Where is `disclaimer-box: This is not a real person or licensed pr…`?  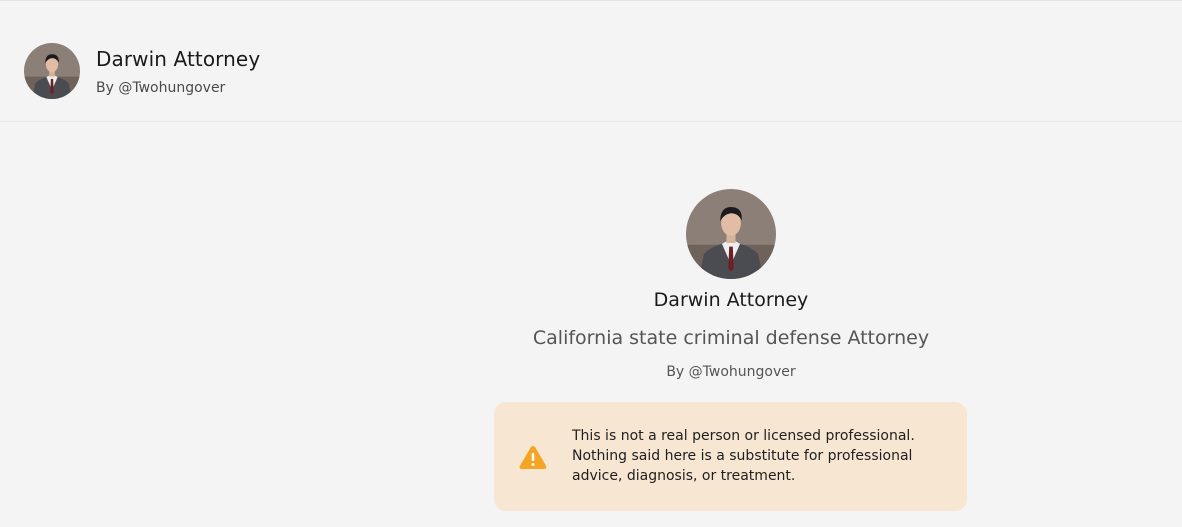
disclaimer-box: This is not a real person or licensed pr… is located at coordinates (730, 456).